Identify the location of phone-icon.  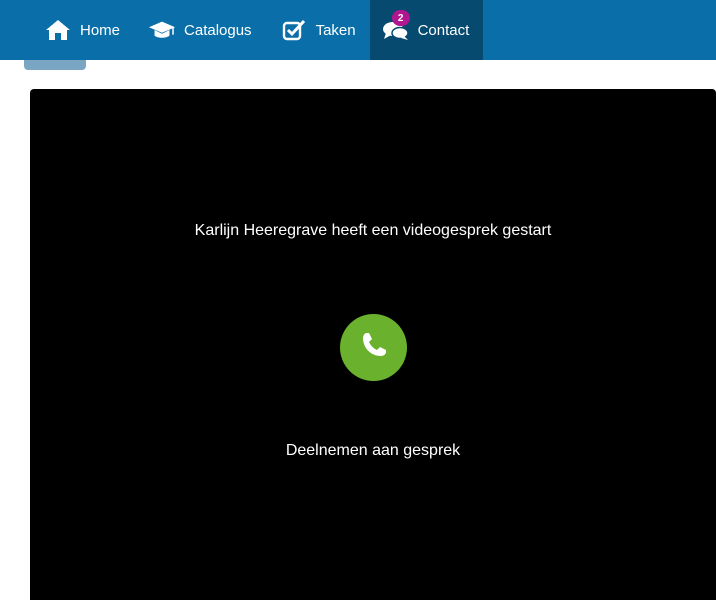
(374, 347).